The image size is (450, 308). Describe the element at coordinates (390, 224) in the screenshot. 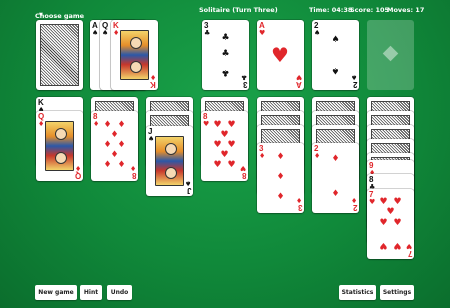

I see `tableau-card: 7 ♥ ♥ ♥ ♥ ♥ ♥ ♥ ♥ 7 ♥` at that location.